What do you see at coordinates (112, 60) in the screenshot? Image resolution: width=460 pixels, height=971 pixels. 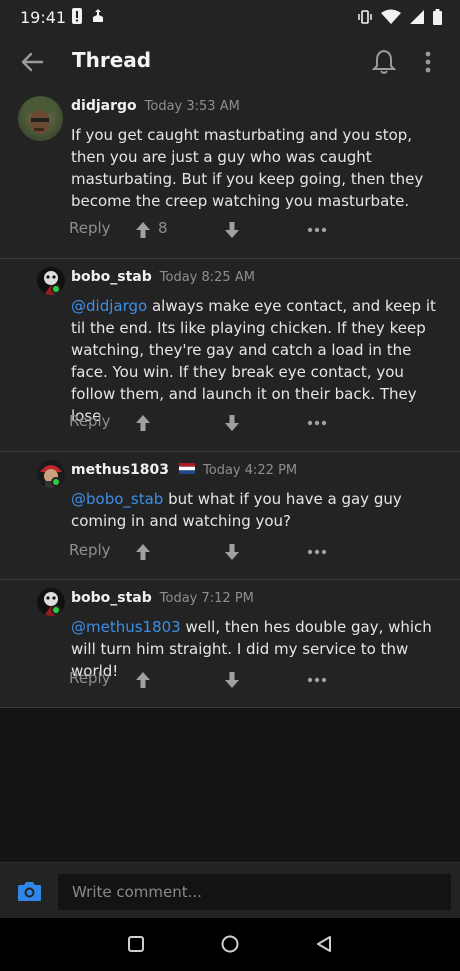 I see `page-title: Thread` at bounding box center [112, 60].